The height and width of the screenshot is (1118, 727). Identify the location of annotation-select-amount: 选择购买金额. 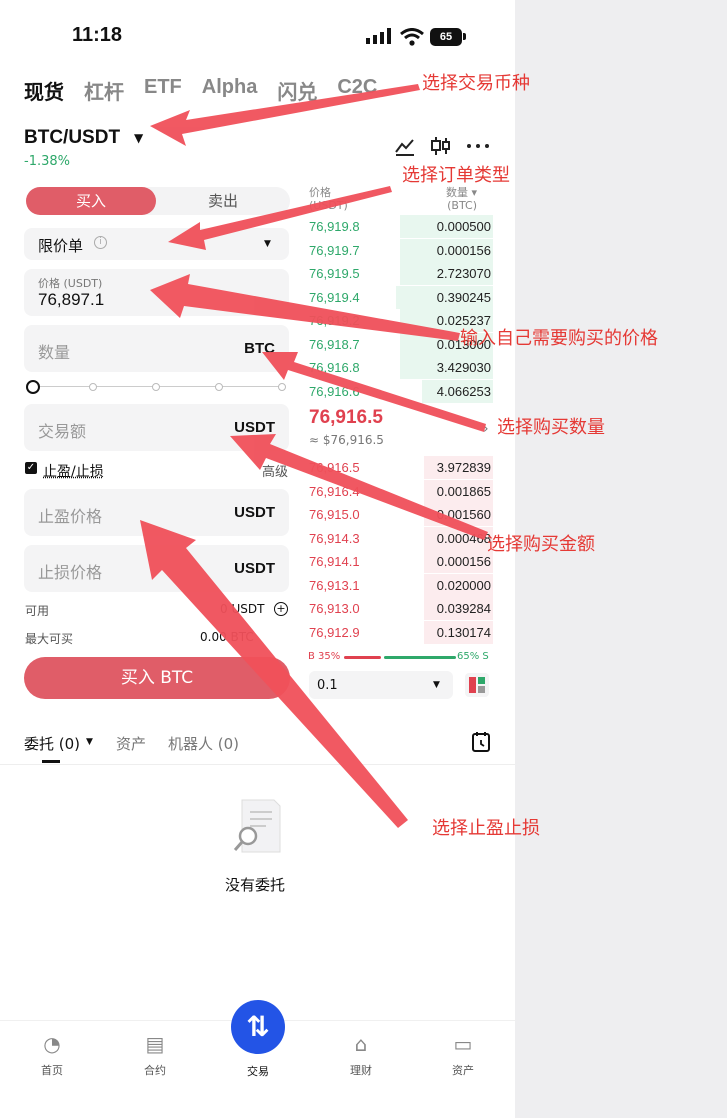
(541, 544).